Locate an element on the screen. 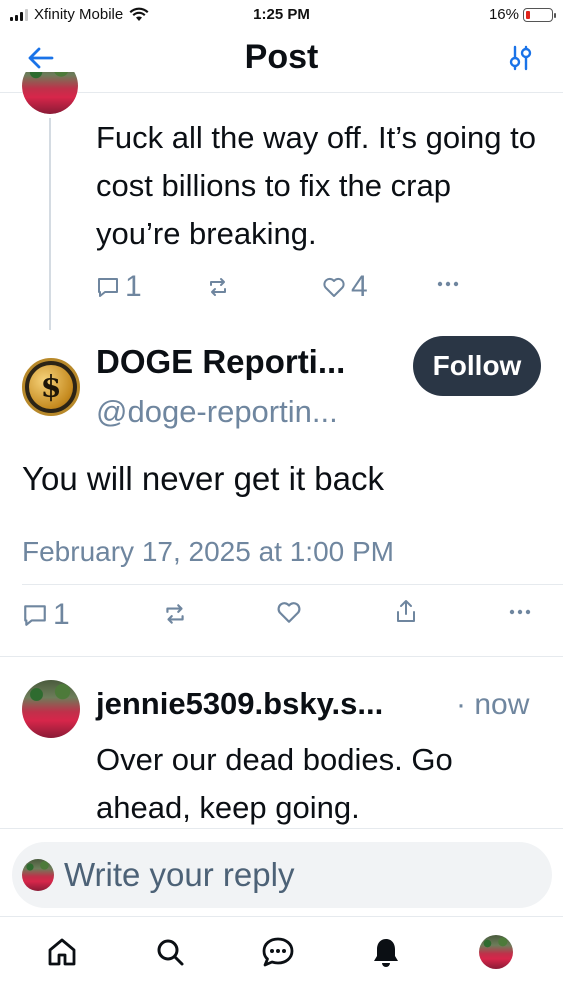 This screenshot has height=1000, width=563. parent-reply-count: 1 is located at coordinates (133, 286).